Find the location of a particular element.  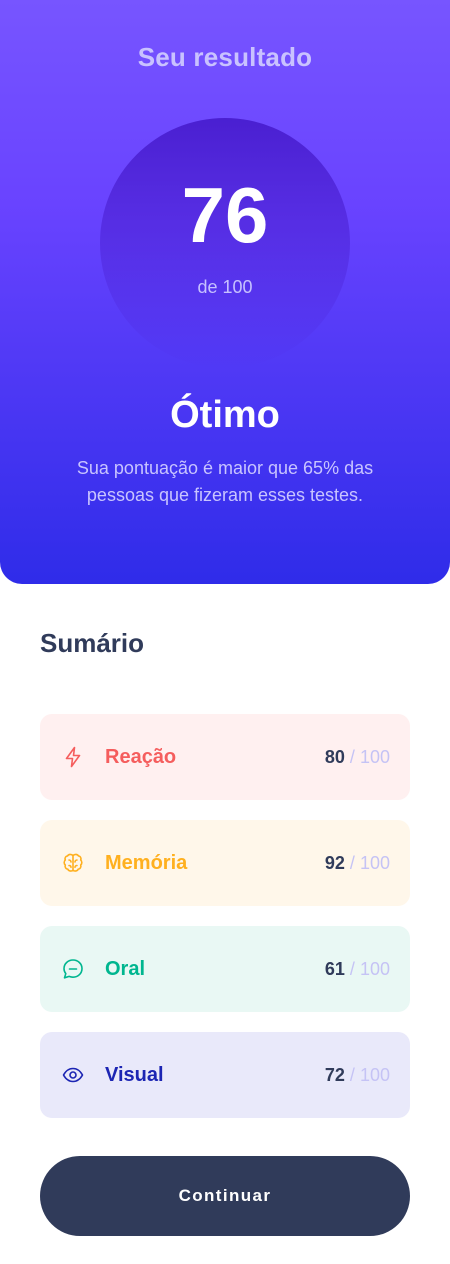

score-value: 92 is located at coordinates (334, 863).